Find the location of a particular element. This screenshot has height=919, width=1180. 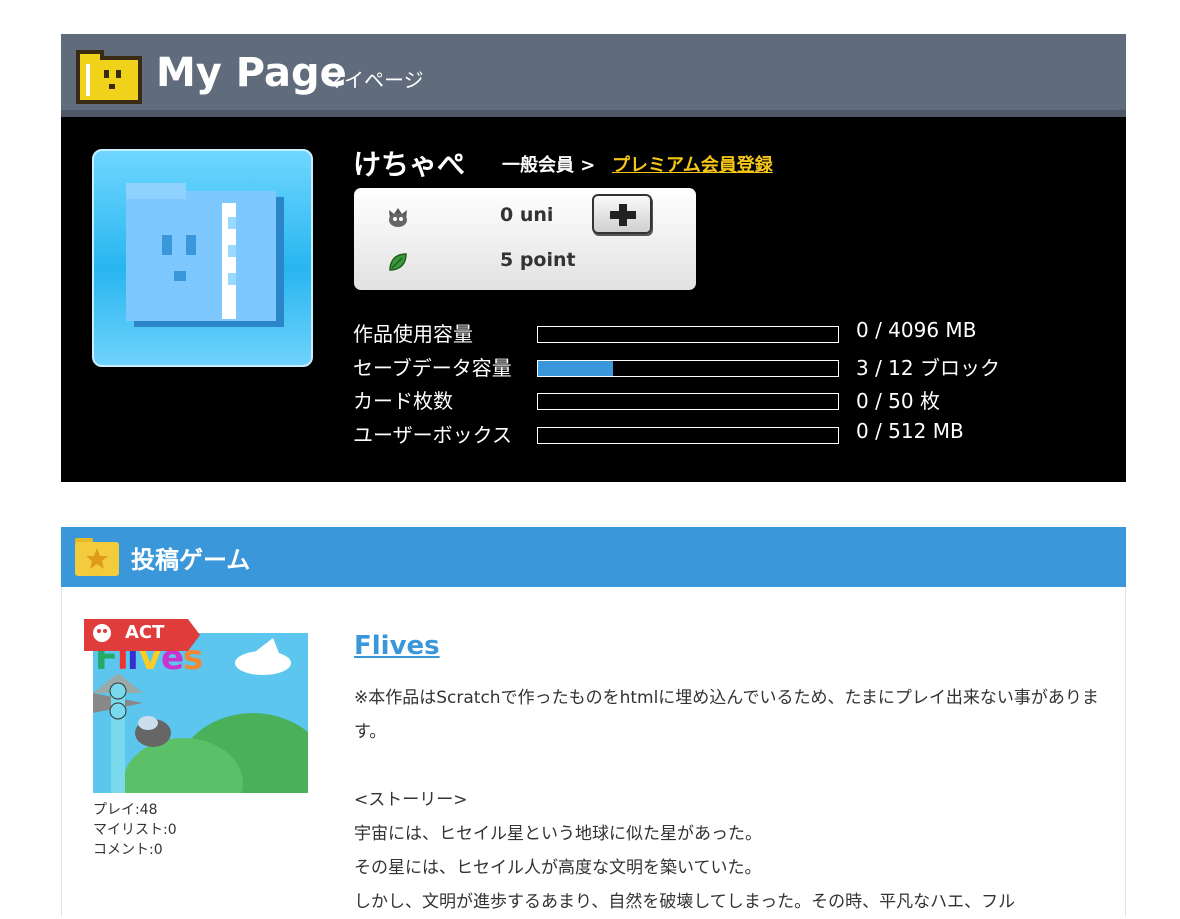

member-class: 一般会員 > is located at coordinates (549, 165).